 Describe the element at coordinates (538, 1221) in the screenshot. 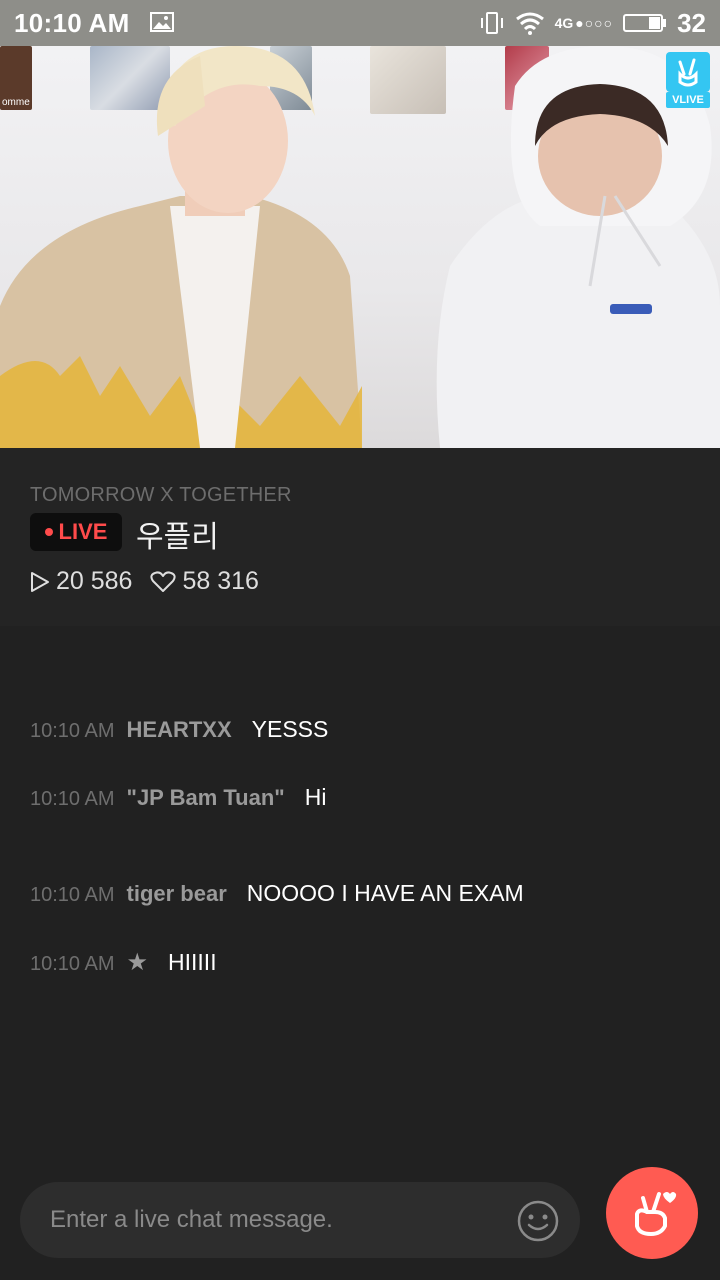

I see `emoji-icon` at that location.